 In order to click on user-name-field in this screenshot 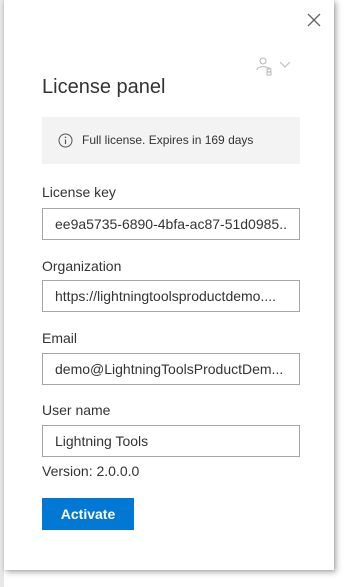, I will do `click(171, 441)`.